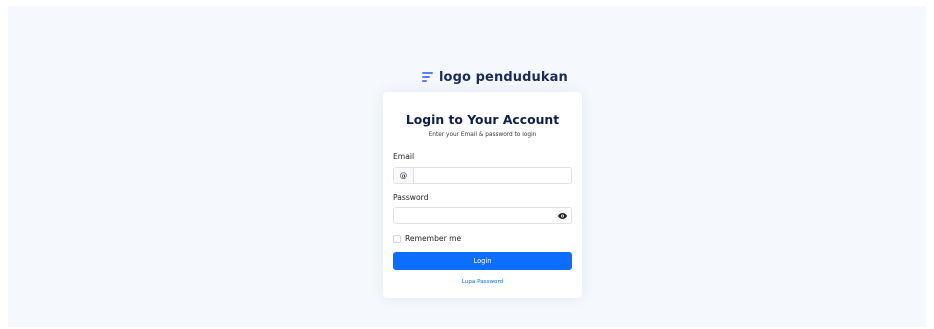  I want to click on remember-label: Remember me, so click(433, 238).